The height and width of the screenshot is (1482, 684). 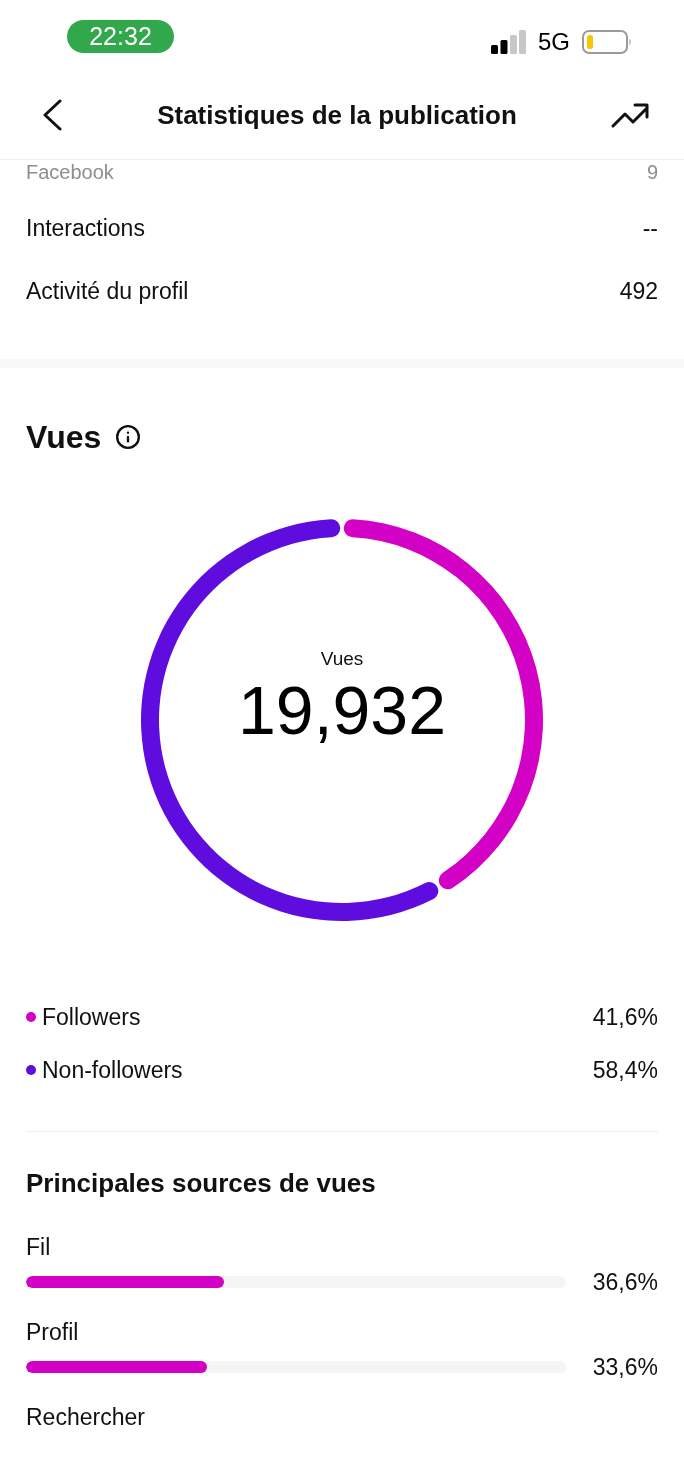 What do you see at coordinates (112, 1069) in the screenshot?
I see `legend-label: Non-followers` at bounding box center [112, 1069].